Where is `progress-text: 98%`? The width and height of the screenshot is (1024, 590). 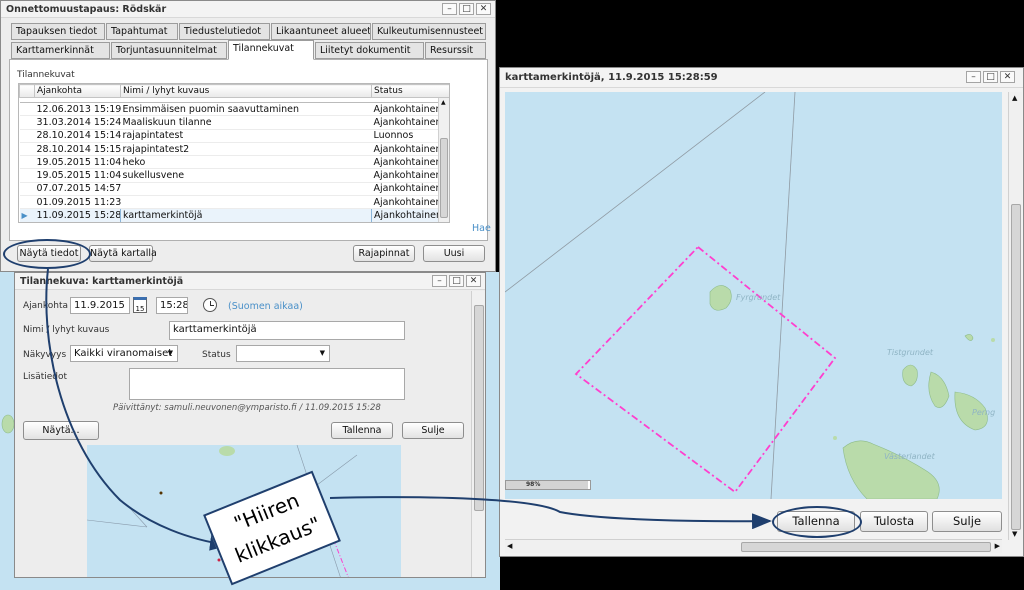 progress-text: 98% is located at coordinates (533, 484).